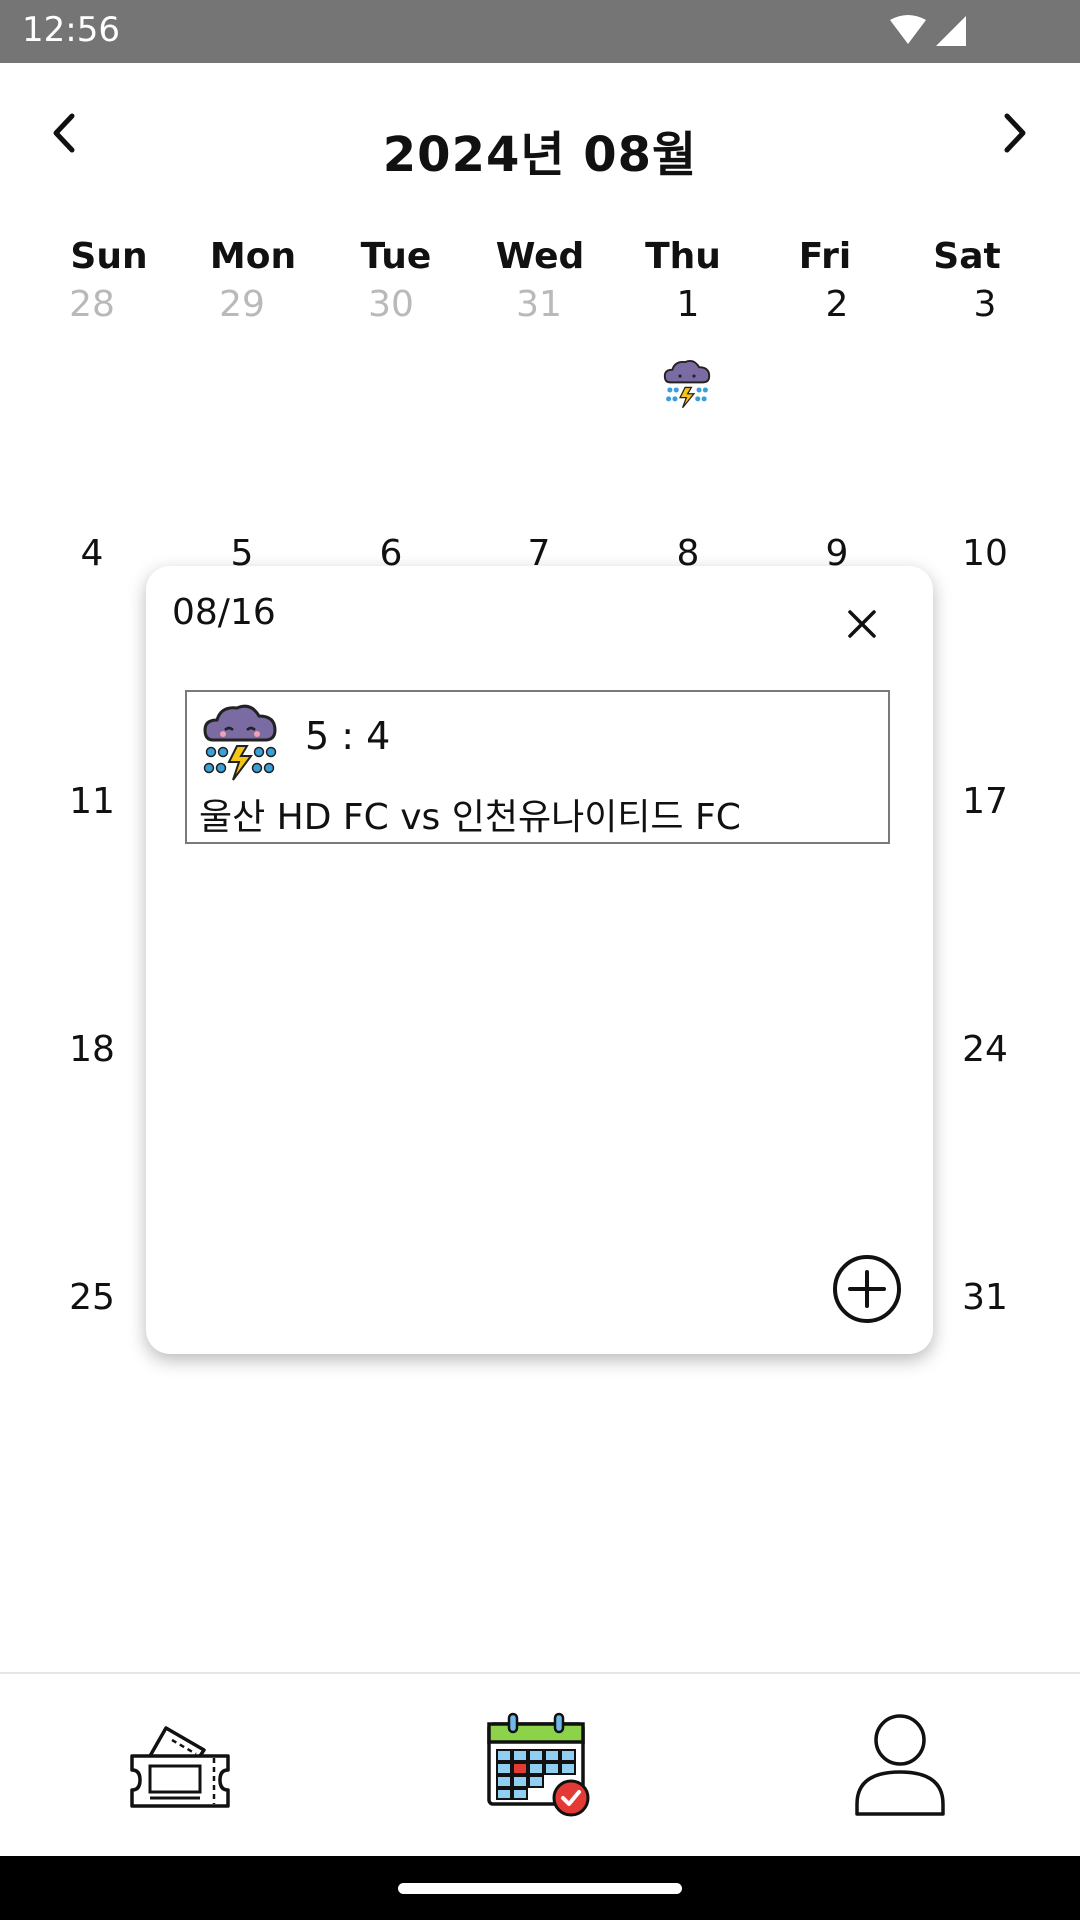 This screenshot has width=1080, height=1920. I want to click on day-cell: 4, so click(92, 553).